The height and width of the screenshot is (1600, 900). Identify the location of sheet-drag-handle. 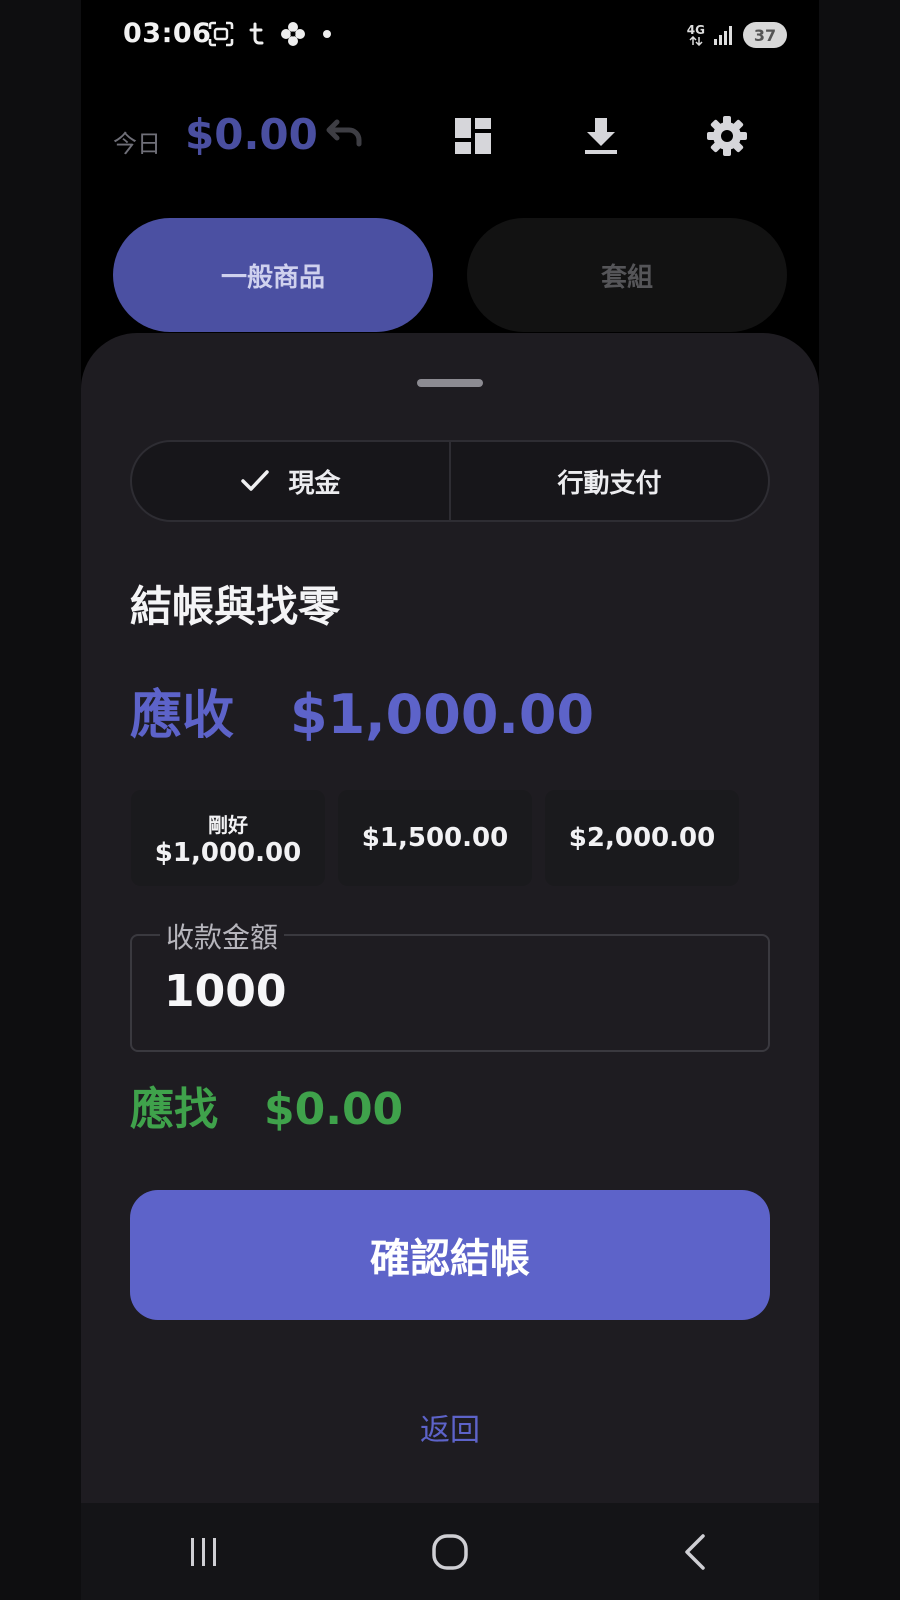
(450, 383).